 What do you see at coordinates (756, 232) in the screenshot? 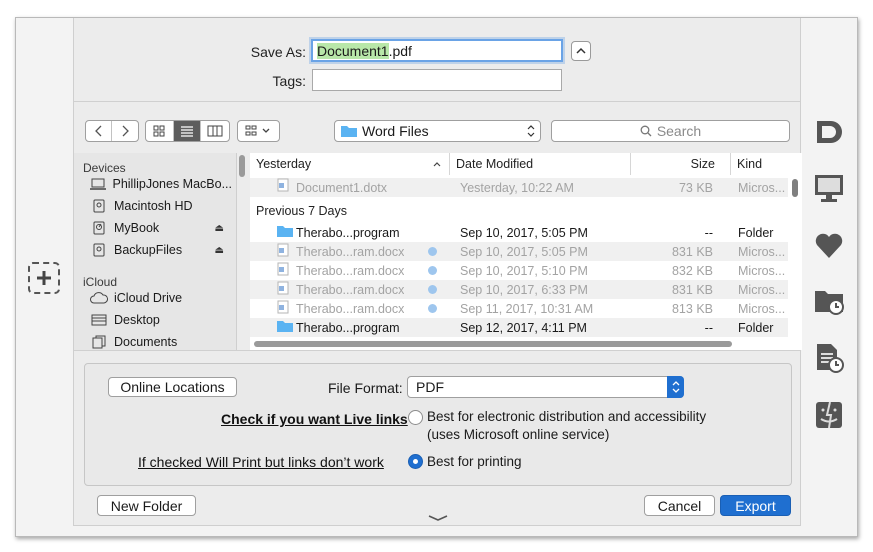
I see `file-kind: Folder` at bounding box center [756, 232].